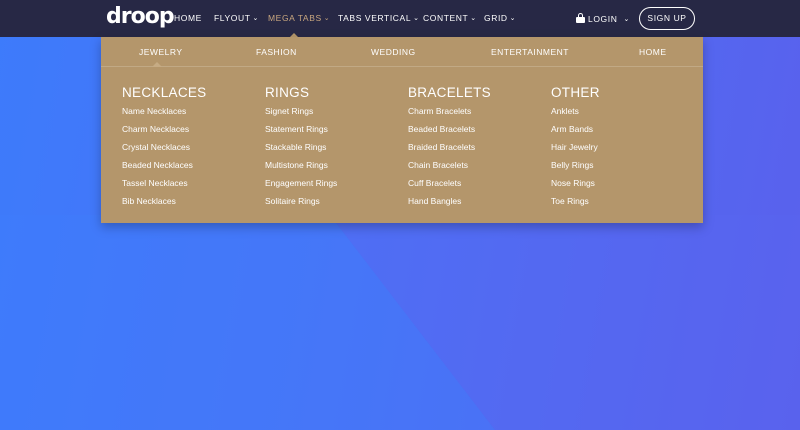 Image resolution: width=800 pixels, height=430 pixels. Describe the element at coordinates (287, 92) in the screenshot. I see `column-title: RINGS` at that location.